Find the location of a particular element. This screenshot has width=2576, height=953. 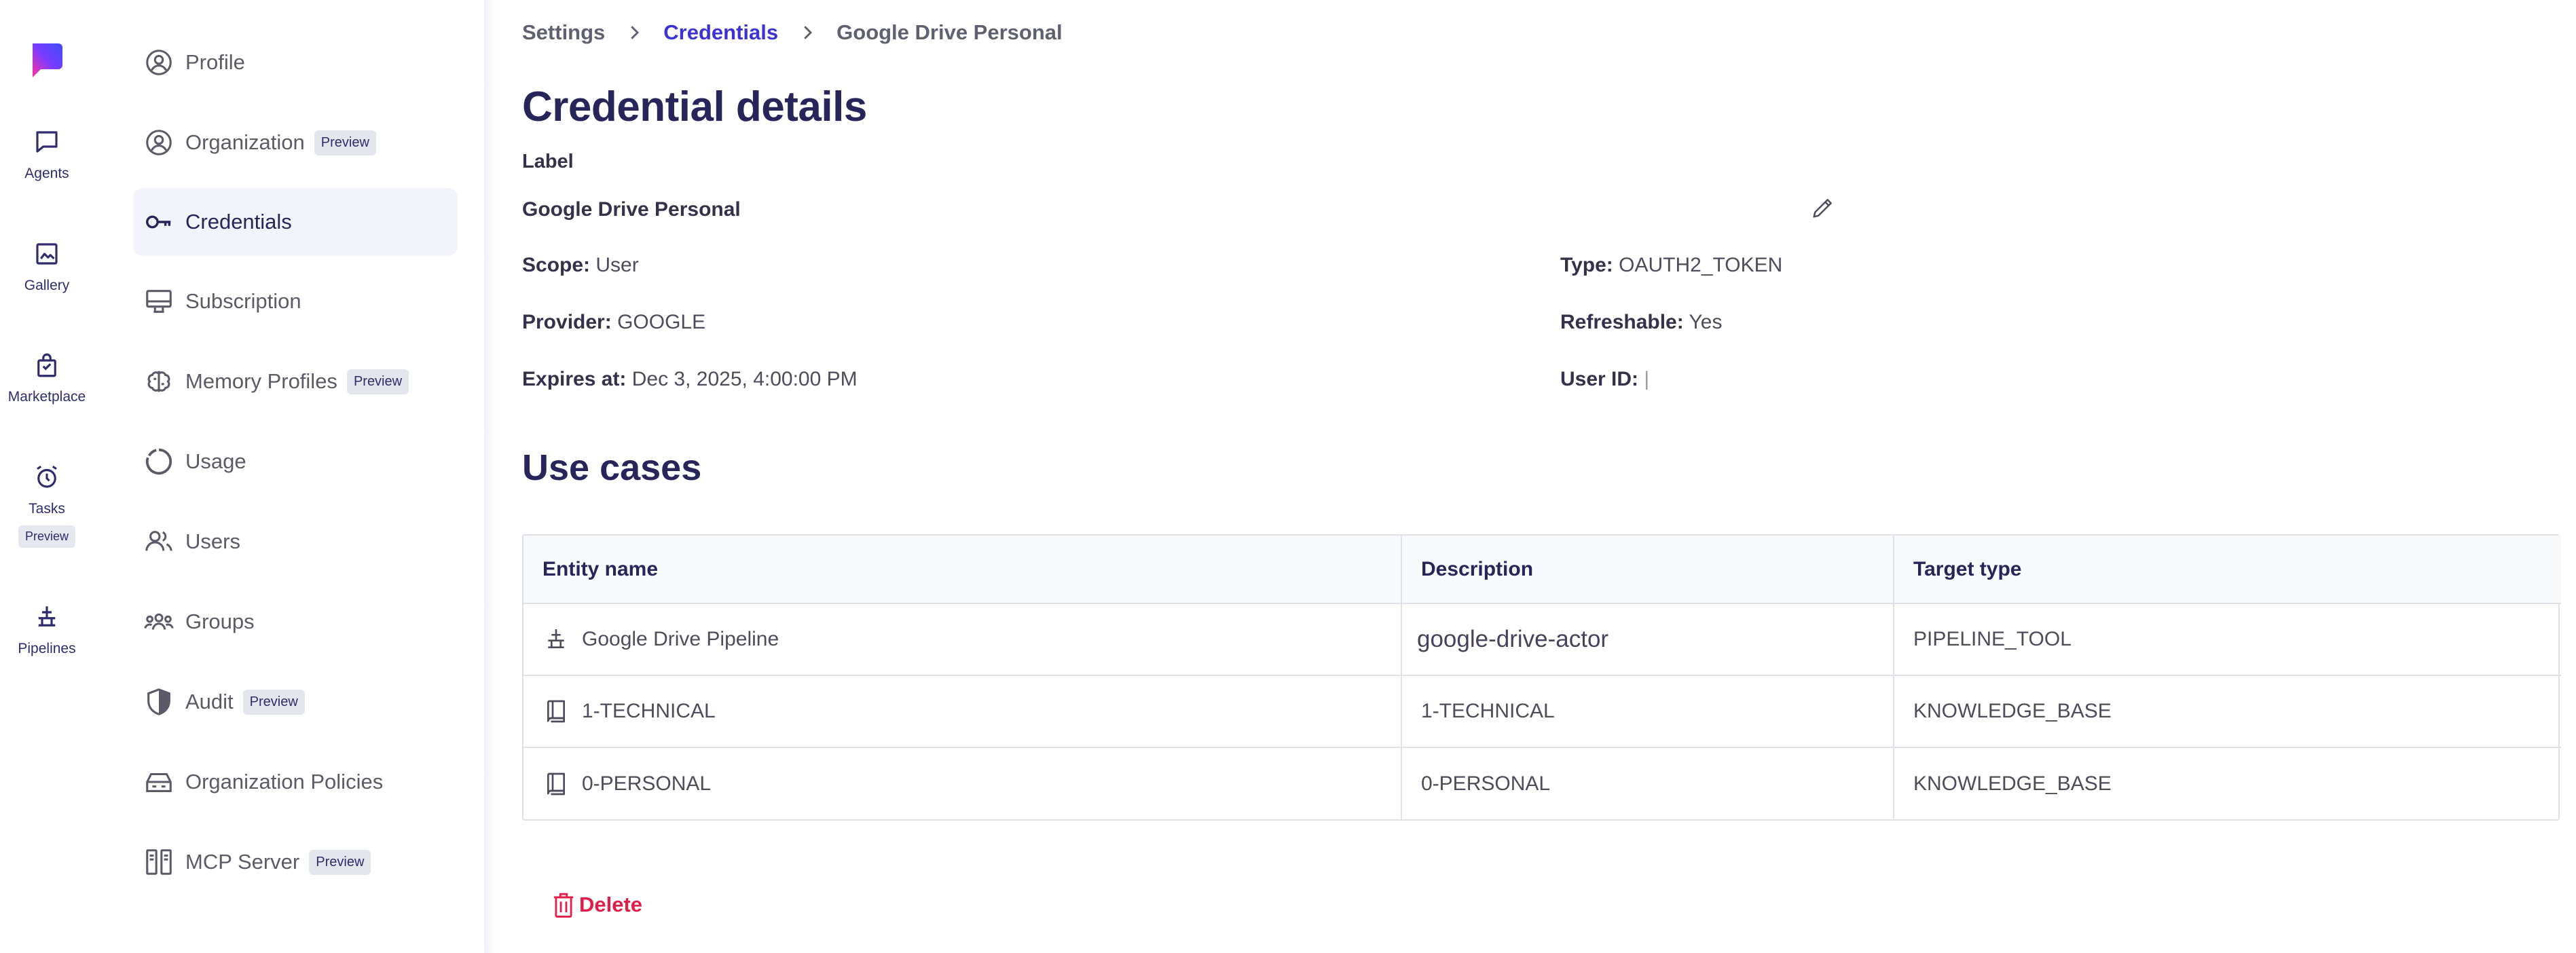

groups-icon is located at coordinates (159, 621).